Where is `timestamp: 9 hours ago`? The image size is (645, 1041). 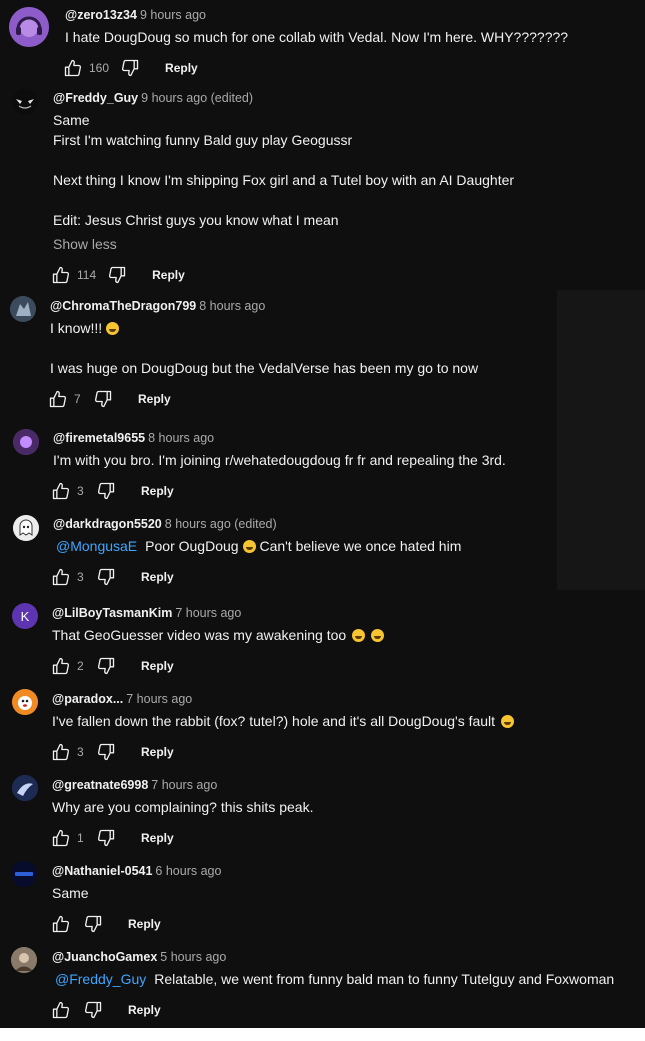
timestamp: 9 hours ago is located at coordinates (173, 15).